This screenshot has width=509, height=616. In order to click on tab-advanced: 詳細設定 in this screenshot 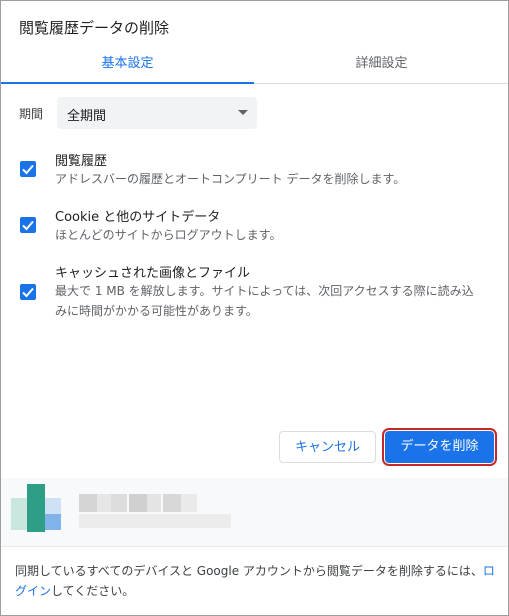, I will do `click(381, 64)`.